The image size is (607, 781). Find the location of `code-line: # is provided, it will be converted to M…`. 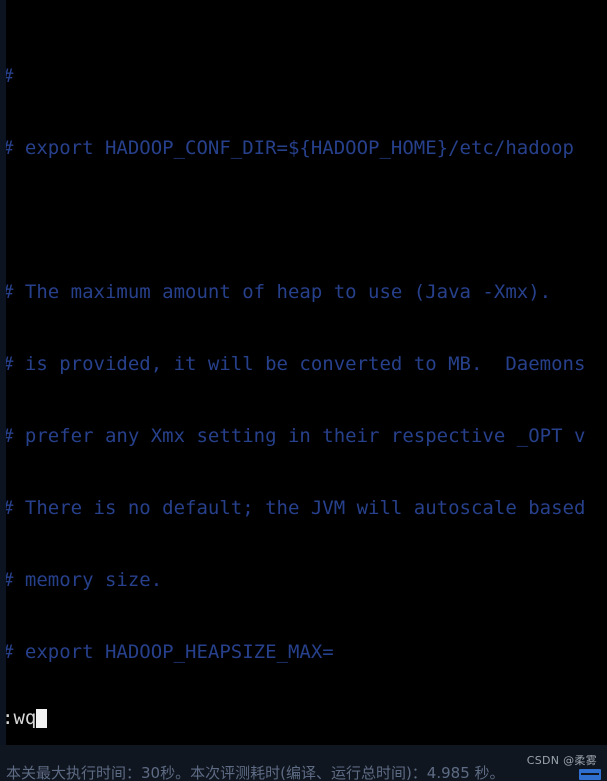

code-line: # is provided, it will be converted to M… is located at coordinates (294, 364).